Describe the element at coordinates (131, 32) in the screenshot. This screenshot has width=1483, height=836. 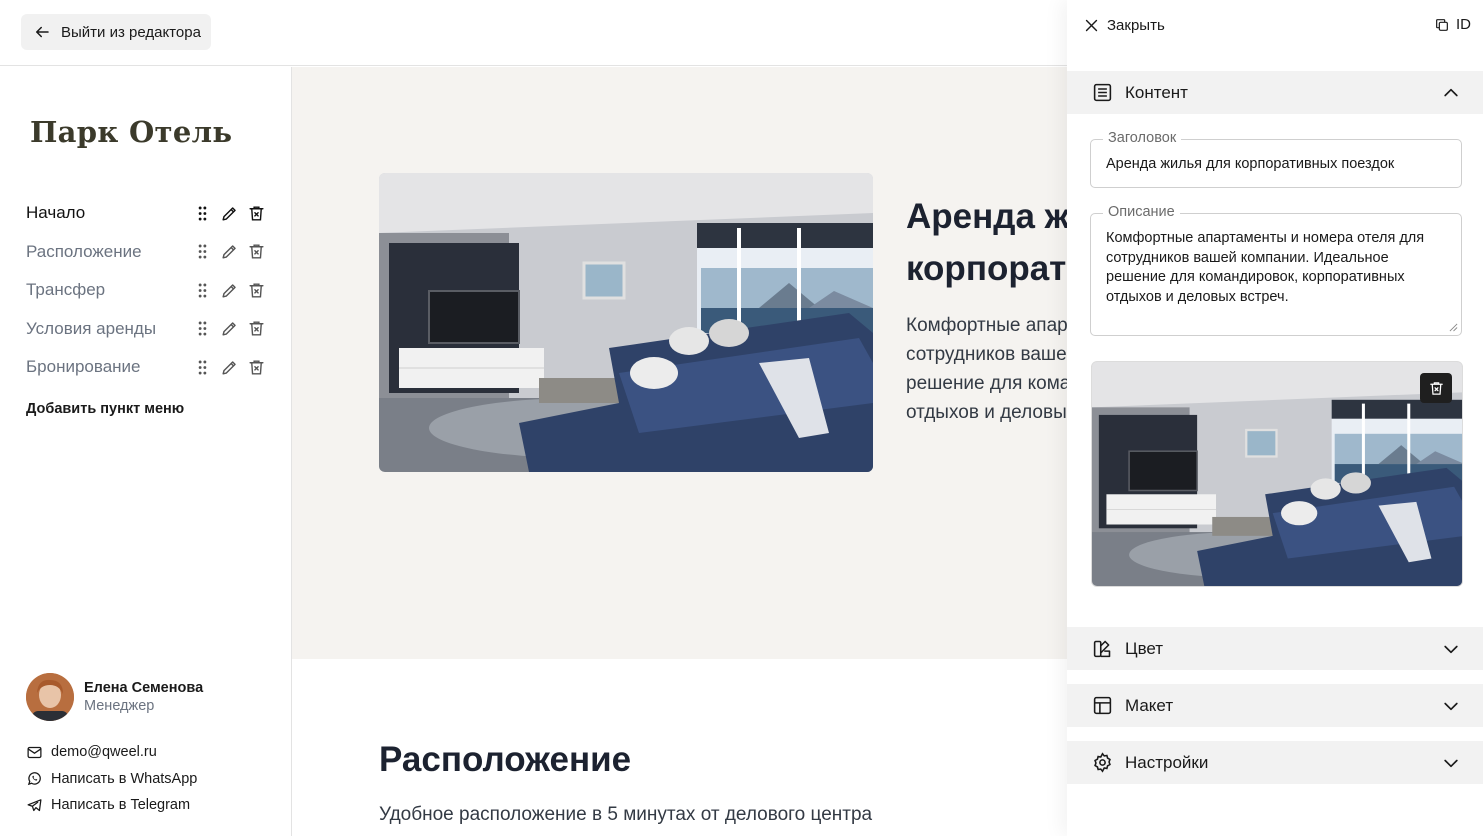
I see `exit-editor-label: Выйти из редактора` at that location.